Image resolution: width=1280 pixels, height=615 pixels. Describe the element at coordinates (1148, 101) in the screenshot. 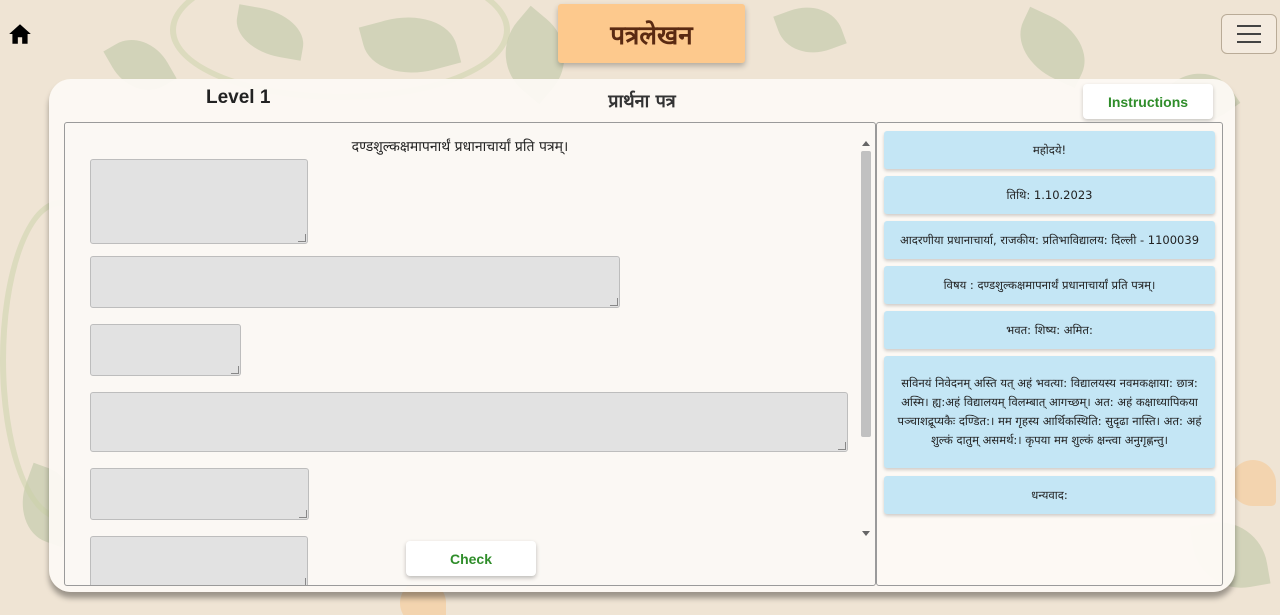

I see `instructions-button: Instructions` at that location.